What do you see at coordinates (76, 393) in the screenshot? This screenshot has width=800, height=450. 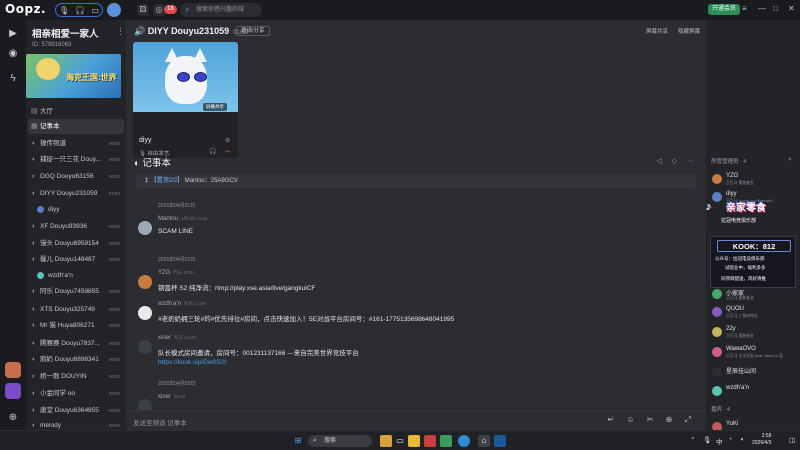 I see `channel-item: ◖ 小金同学 oo 00/50` at bounding box center [76, 393].